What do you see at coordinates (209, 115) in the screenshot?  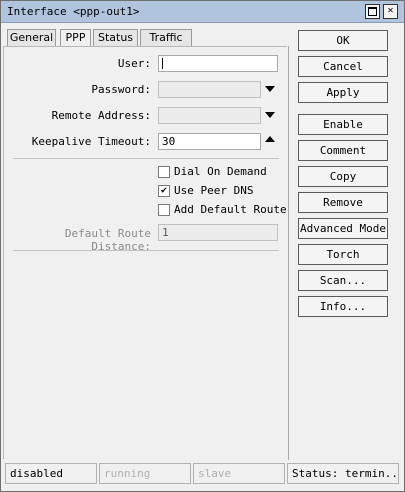 I see `remote-address-input` at bounding box center [209, 115].